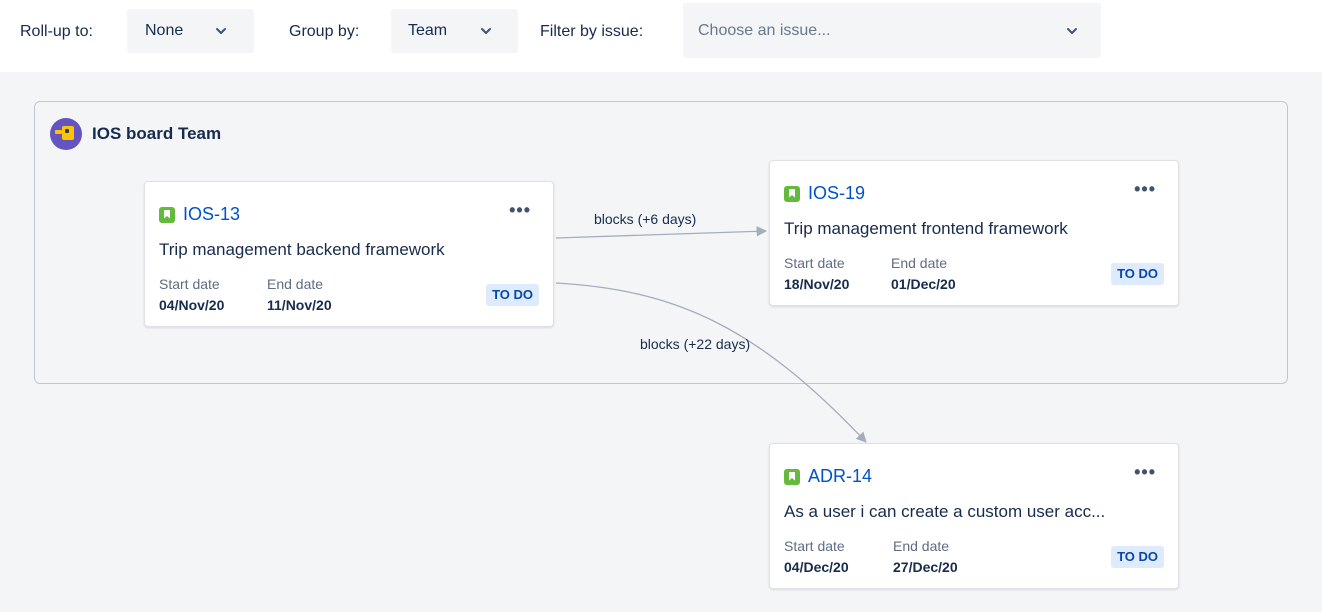 This screenshot has height=612, width=1322. Describe the element at coordinates (926, 228) in the screenshot. I see `issue-summary: Trip management frontend framework` at that location.